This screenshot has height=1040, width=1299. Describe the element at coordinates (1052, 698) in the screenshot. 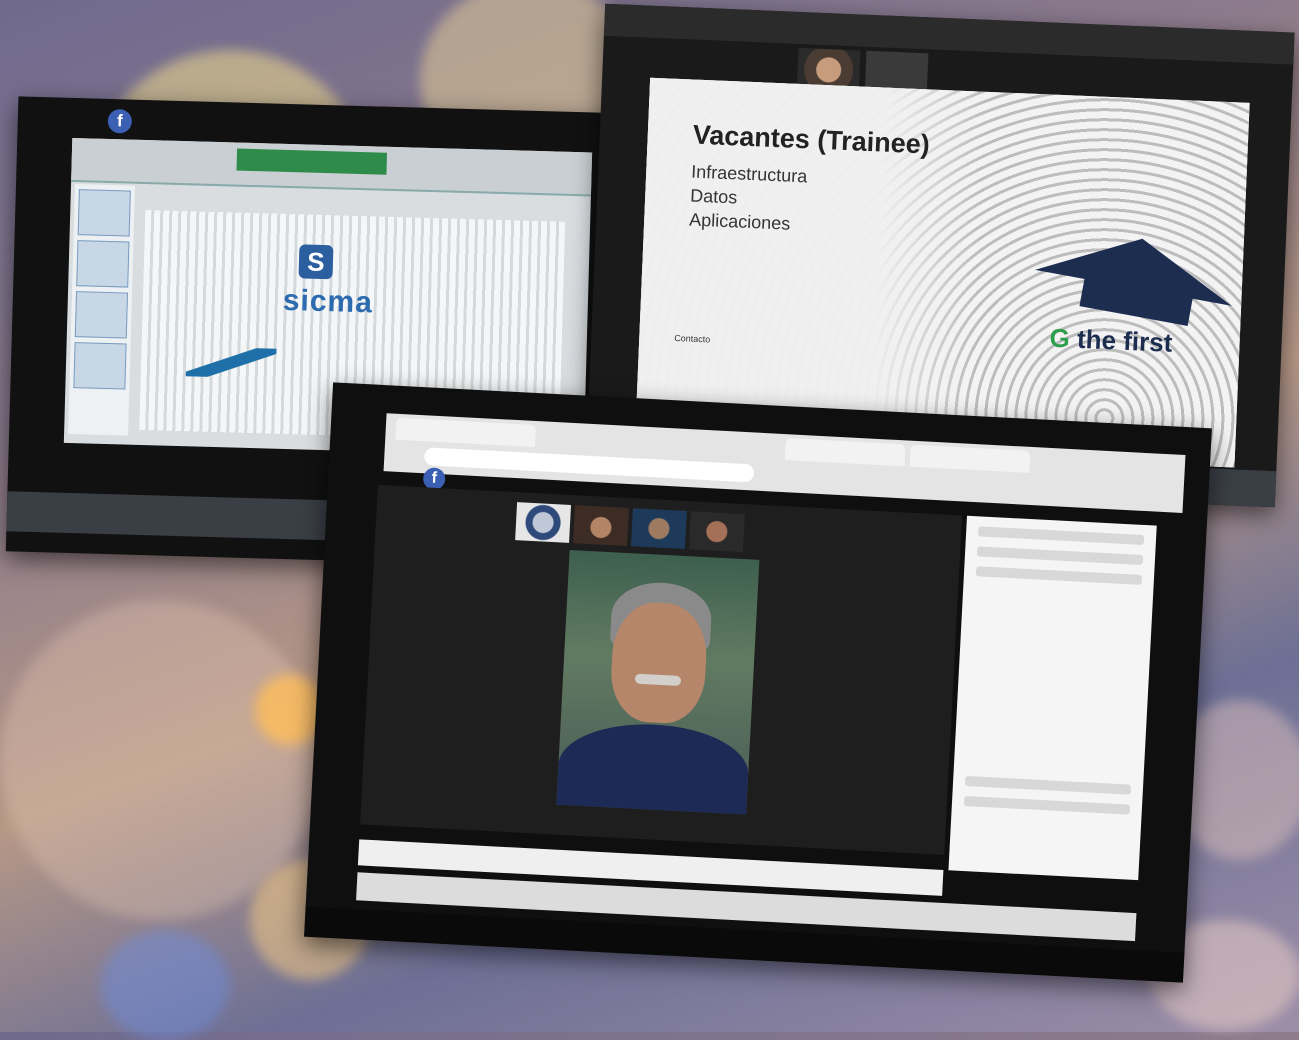

I see `side-panel` at that location.